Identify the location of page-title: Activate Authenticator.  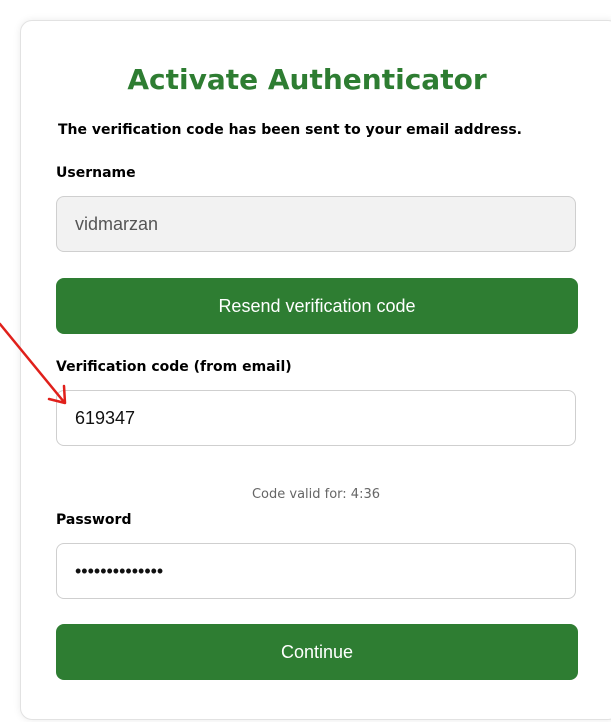
(307, 79).